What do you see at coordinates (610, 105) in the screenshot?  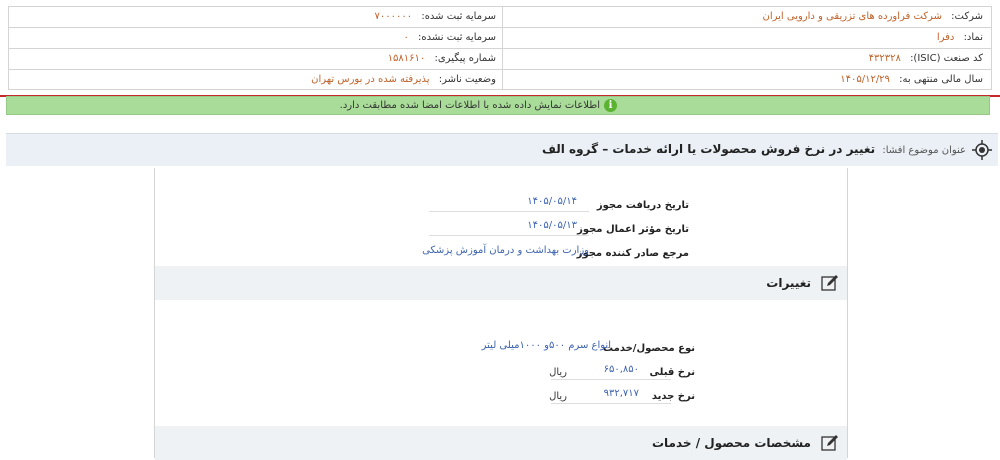 I see `info-icon: i` at bounding box center [610, 105].